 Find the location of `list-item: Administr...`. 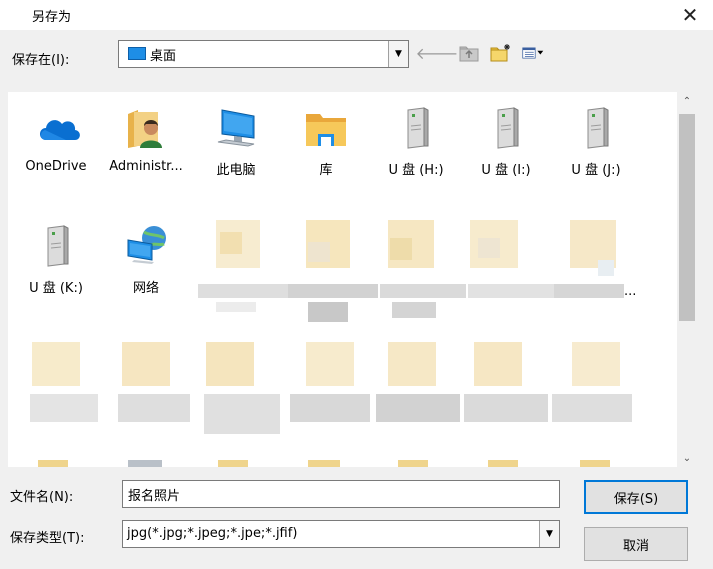

list-item: Administr... is located at coordinates (146, 148).